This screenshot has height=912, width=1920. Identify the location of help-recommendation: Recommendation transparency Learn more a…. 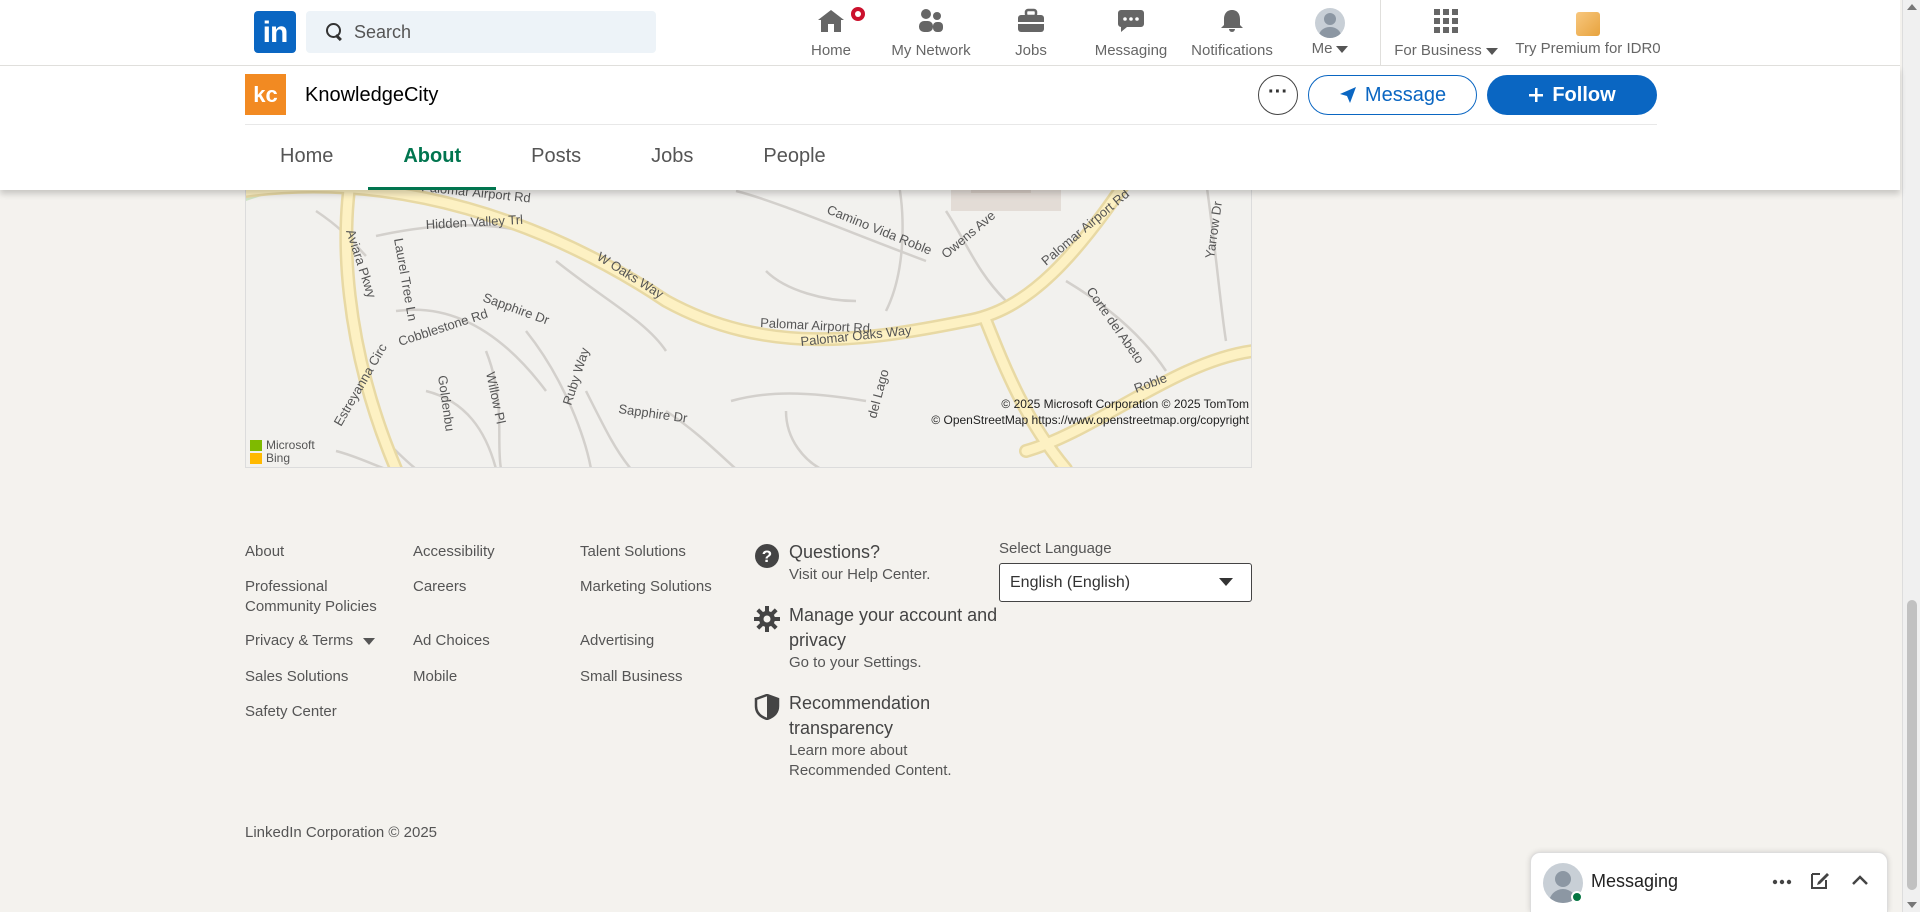
(874, 736).